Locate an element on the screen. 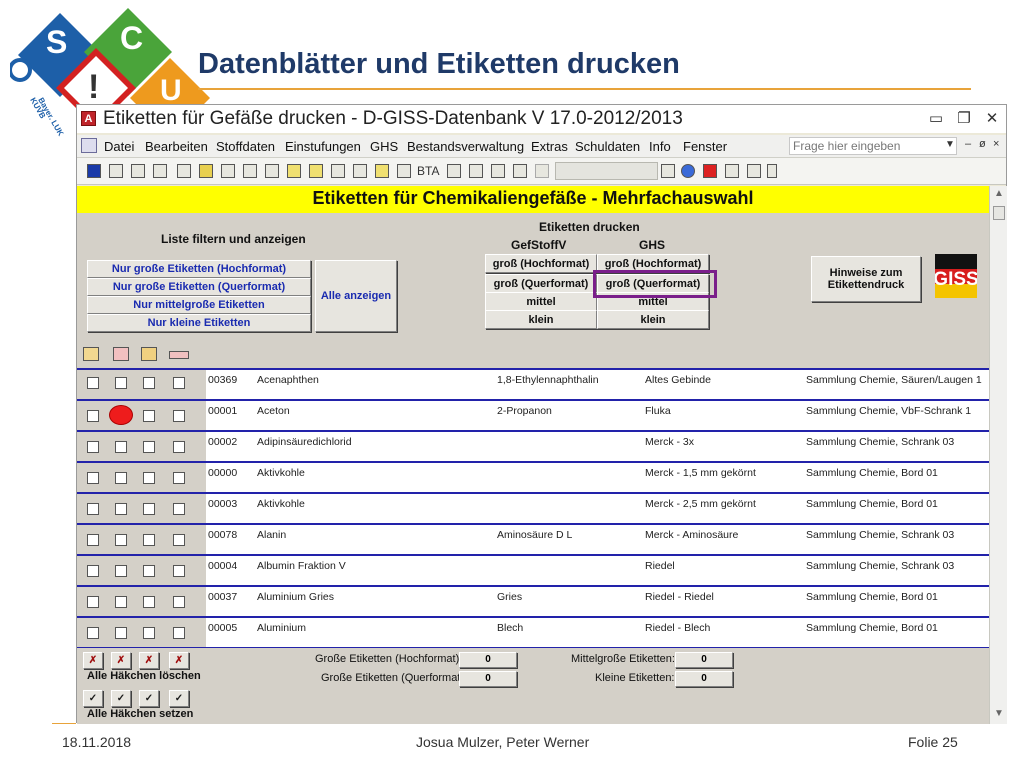 This screenshot has width=1024, height=768. set-check-button-4: ✓ is located at coordinates (179, 698).